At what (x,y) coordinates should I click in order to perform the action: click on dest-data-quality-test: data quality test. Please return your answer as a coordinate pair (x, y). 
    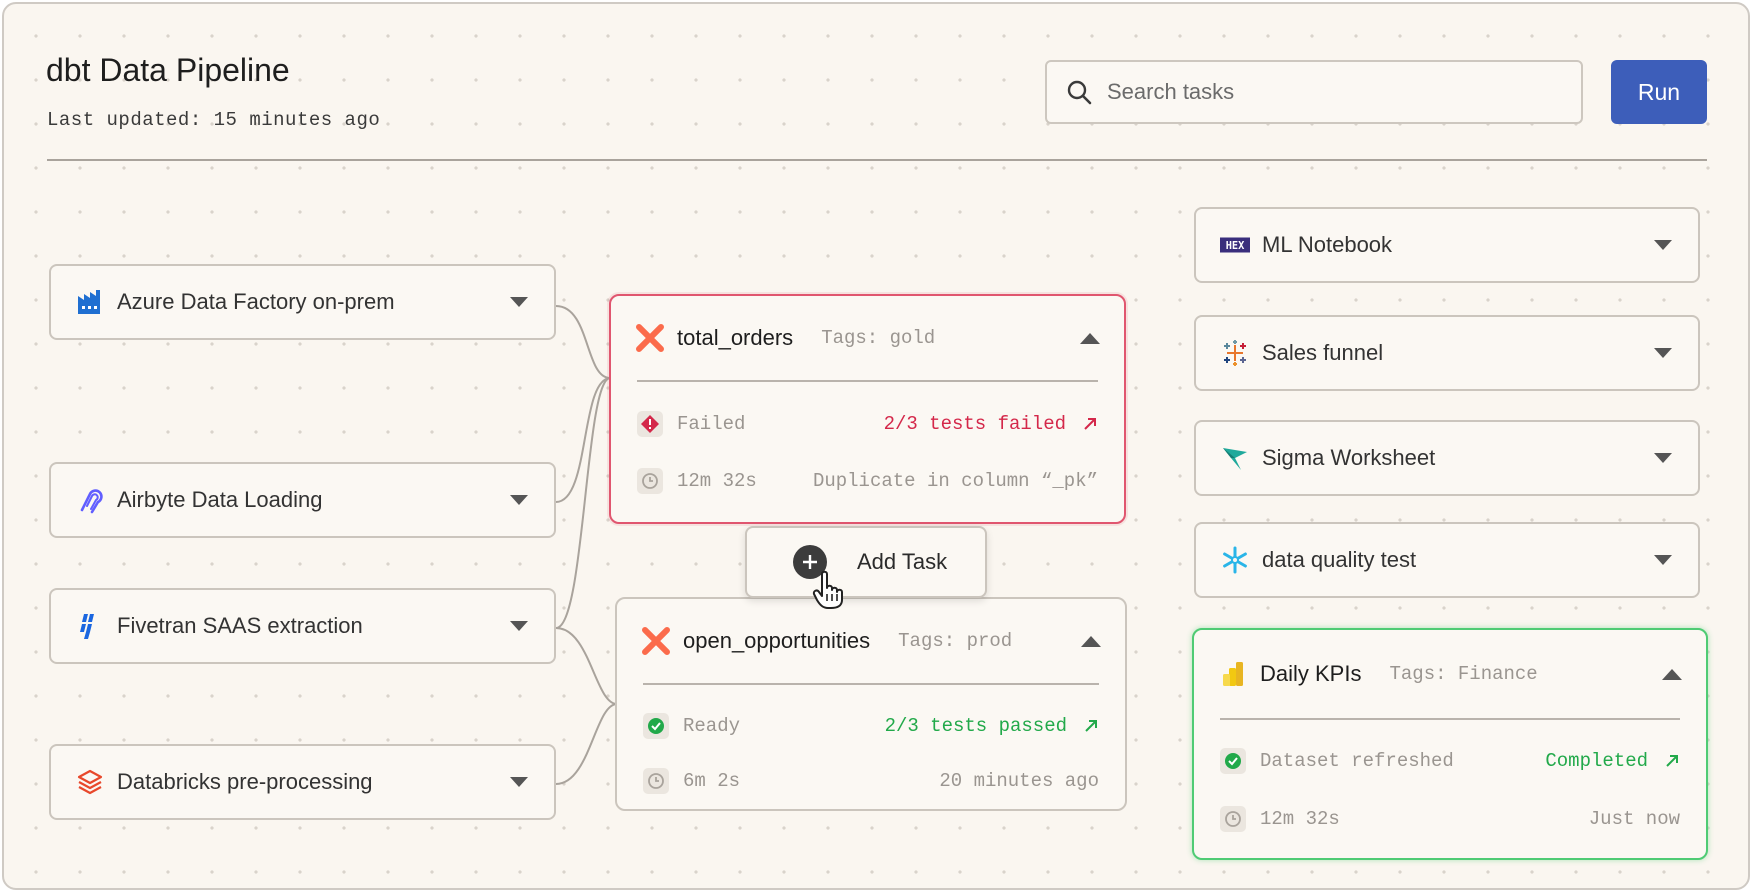
    Looking at the image, I should click on (1447, 560).